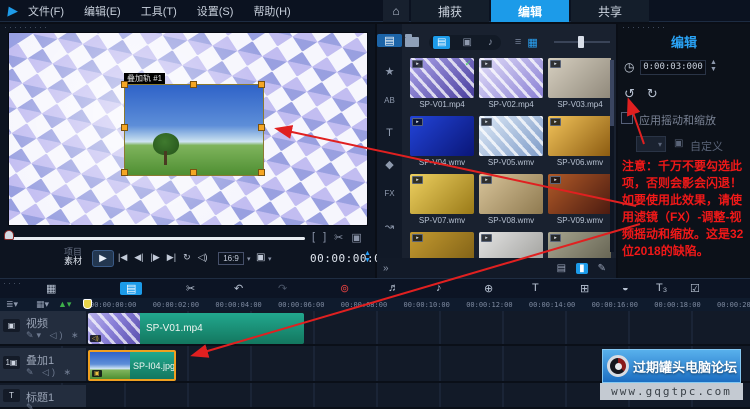 This screenshot has width=750, height=409. What do you see at coordinates (282, 288) in the screenshot?
I see `redo-icon: ↷` at bounding box center [282, 288].